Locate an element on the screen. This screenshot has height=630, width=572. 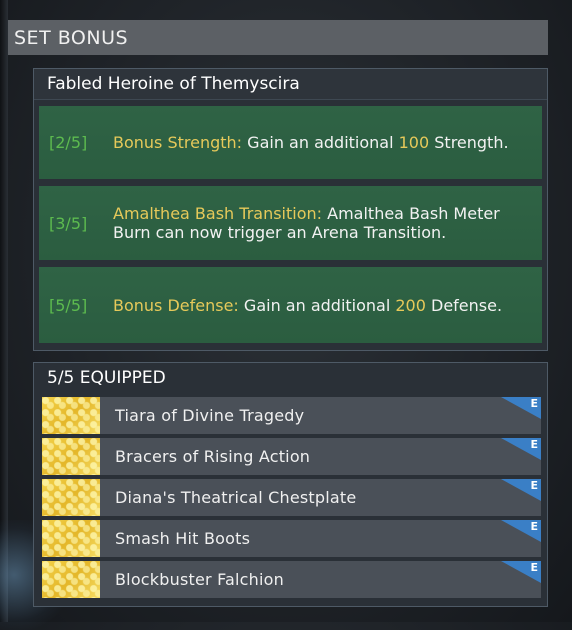
set-bonus-title: SET BONUS is located at coordinates (71, 37).